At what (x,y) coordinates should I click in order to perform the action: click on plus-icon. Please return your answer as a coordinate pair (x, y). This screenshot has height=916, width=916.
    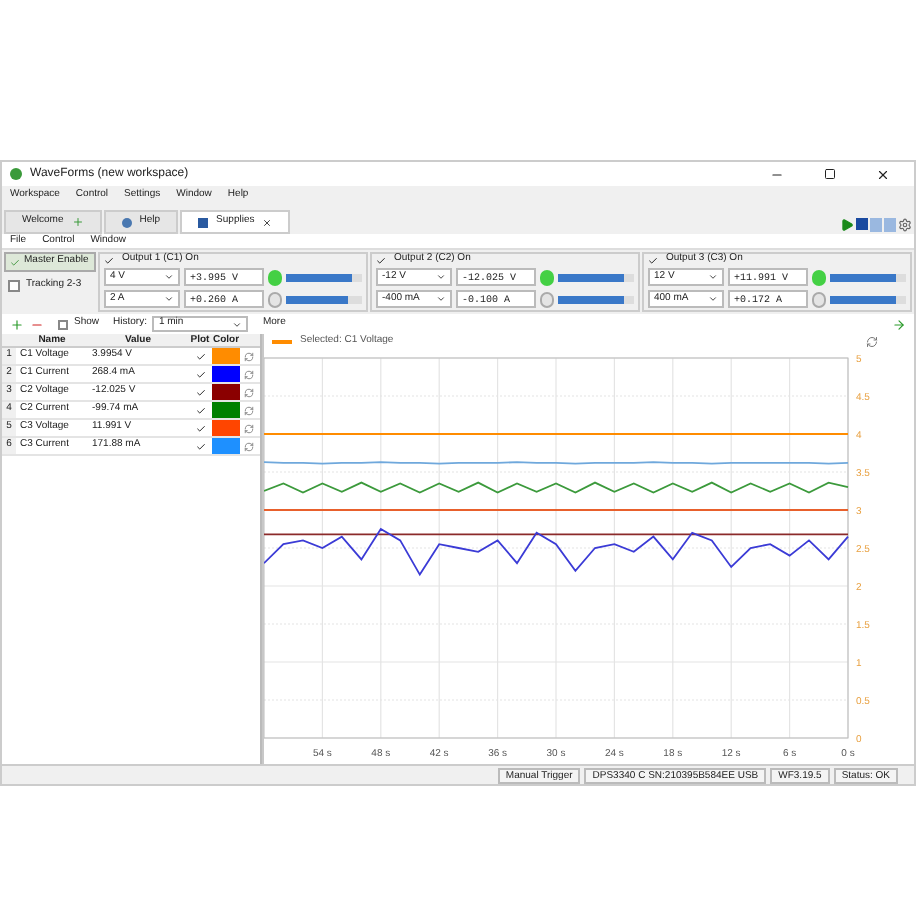
    Looking at the image, I should click on (77, 222).